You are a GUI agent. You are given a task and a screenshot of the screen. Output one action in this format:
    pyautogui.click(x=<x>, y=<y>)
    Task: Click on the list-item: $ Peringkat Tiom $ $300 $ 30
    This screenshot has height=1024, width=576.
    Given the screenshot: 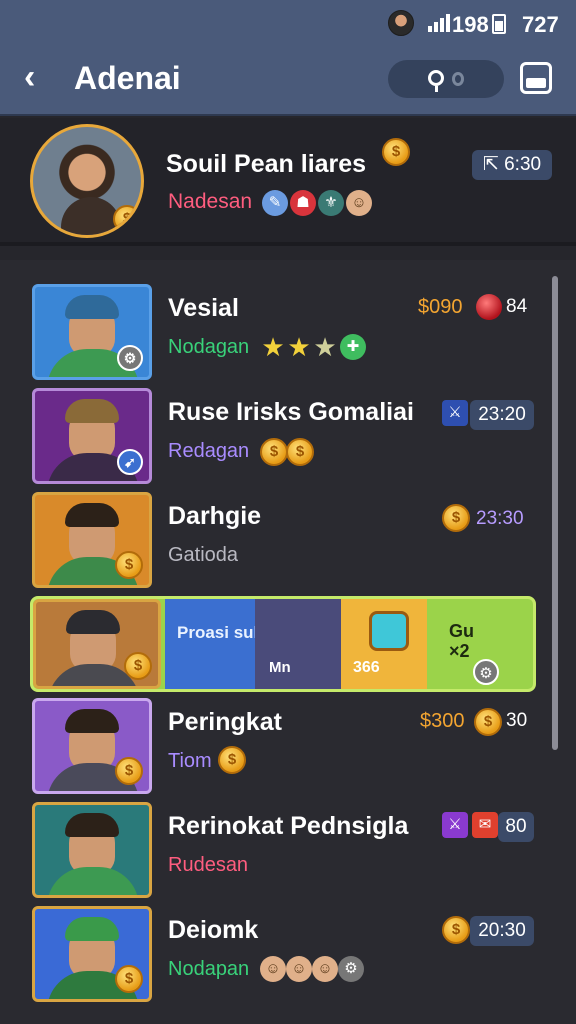 What is the action you would take?
    pyautogui.click(x=288, y=748)
    